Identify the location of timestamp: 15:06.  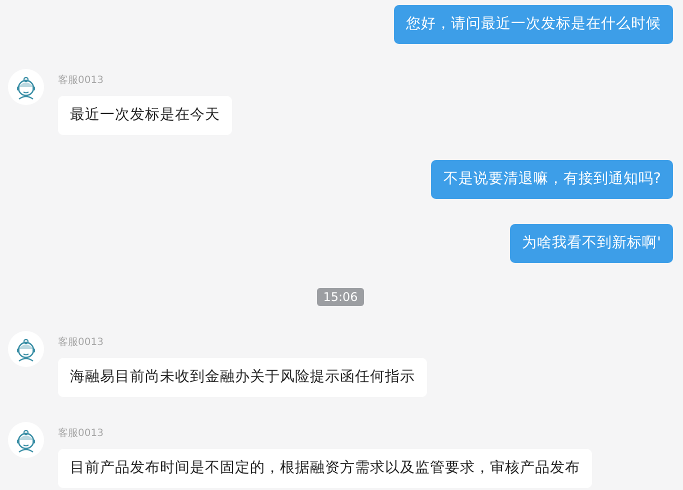
(340, 297).